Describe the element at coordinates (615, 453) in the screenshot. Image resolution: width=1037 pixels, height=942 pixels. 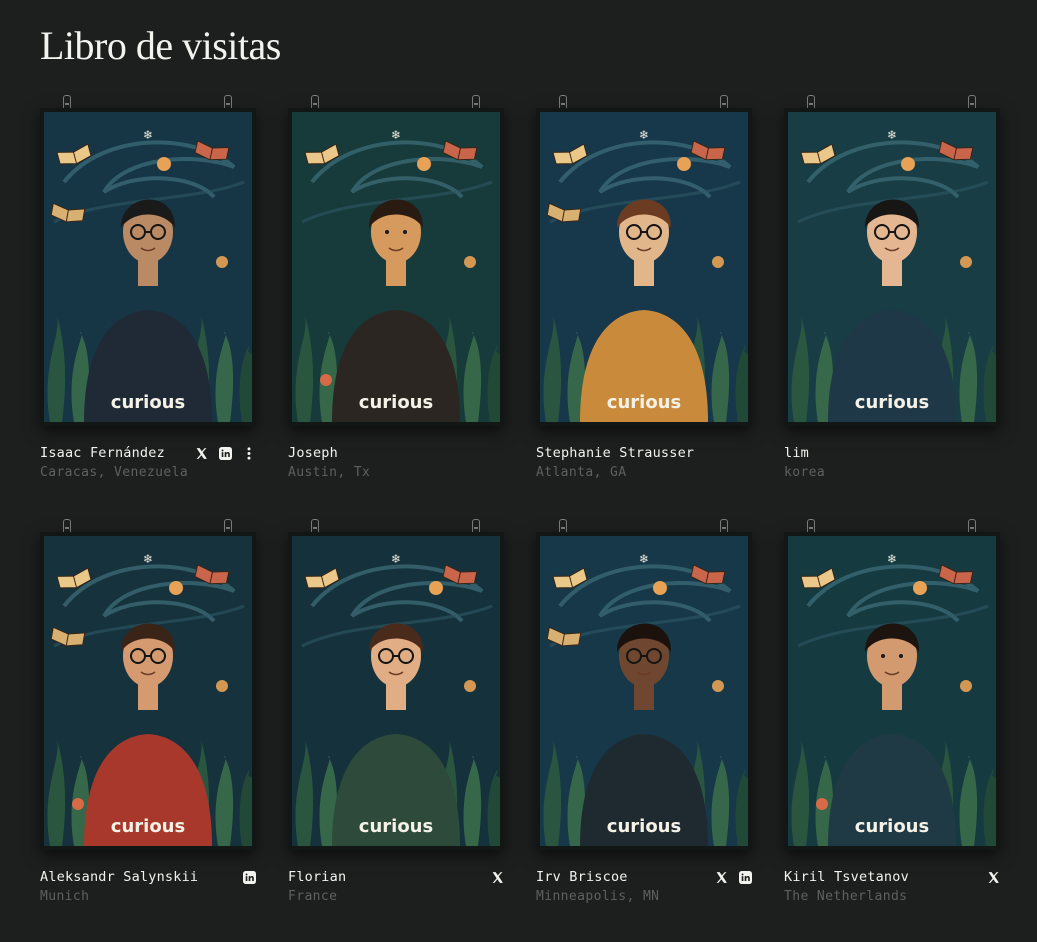
I see `guest-name: Stephanie Strausser` at that location.